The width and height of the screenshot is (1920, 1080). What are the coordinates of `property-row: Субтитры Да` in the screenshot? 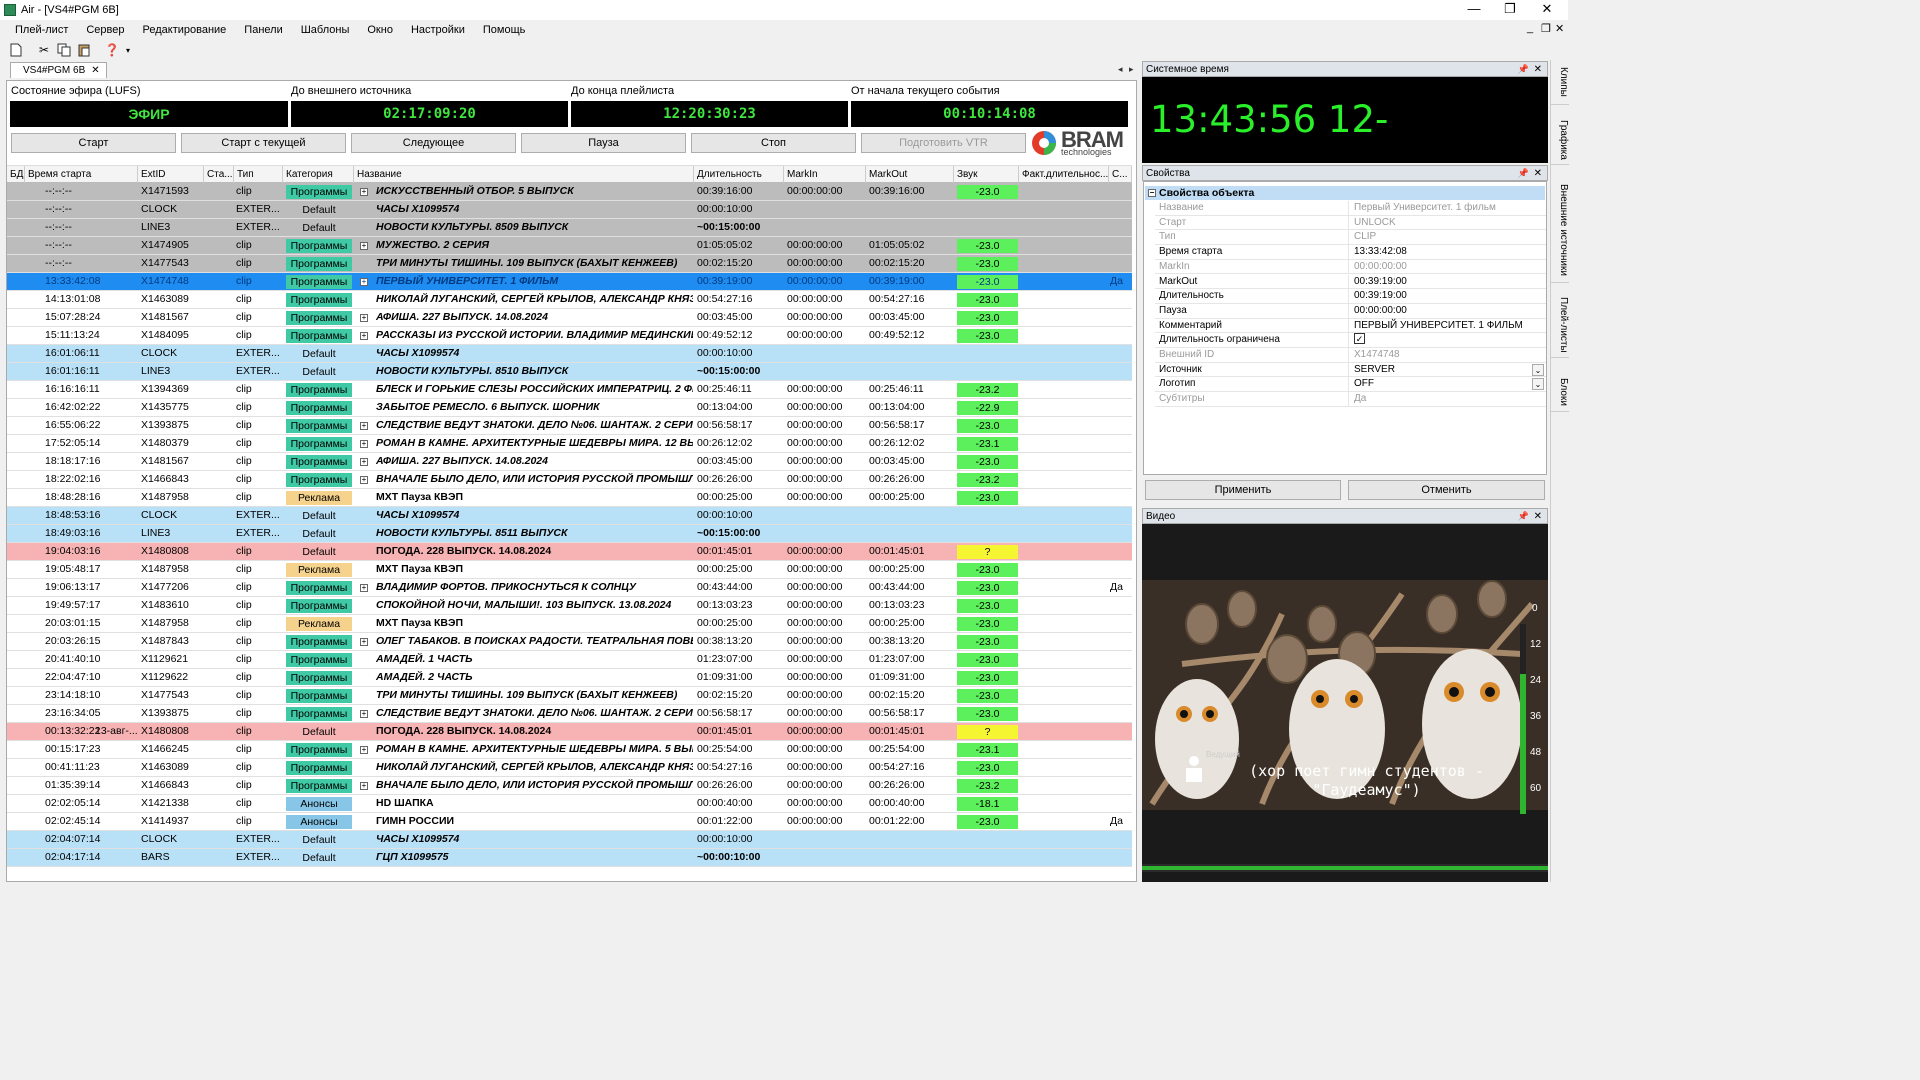 It's located at (1350, 399).